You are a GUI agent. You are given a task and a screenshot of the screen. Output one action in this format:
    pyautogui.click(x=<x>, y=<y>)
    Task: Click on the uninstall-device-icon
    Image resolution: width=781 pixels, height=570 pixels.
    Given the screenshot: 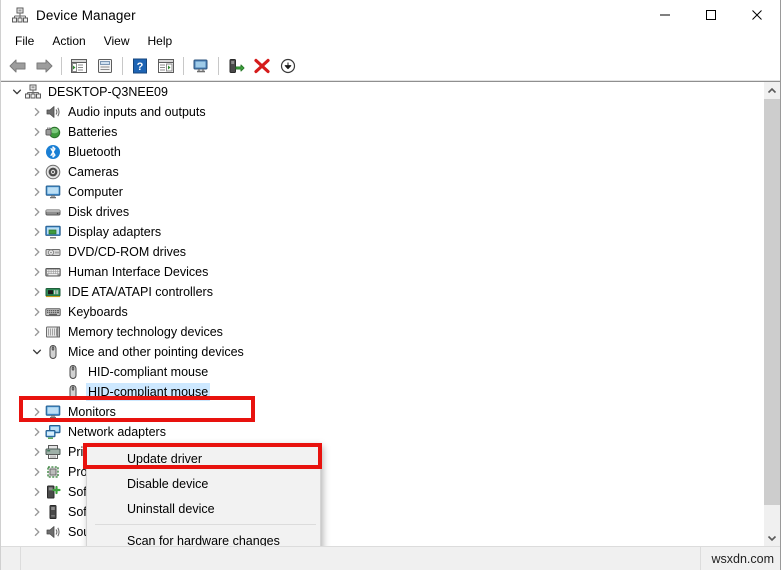 What is the action you would take?
    pyautogui.click(x=262, y=66)
    